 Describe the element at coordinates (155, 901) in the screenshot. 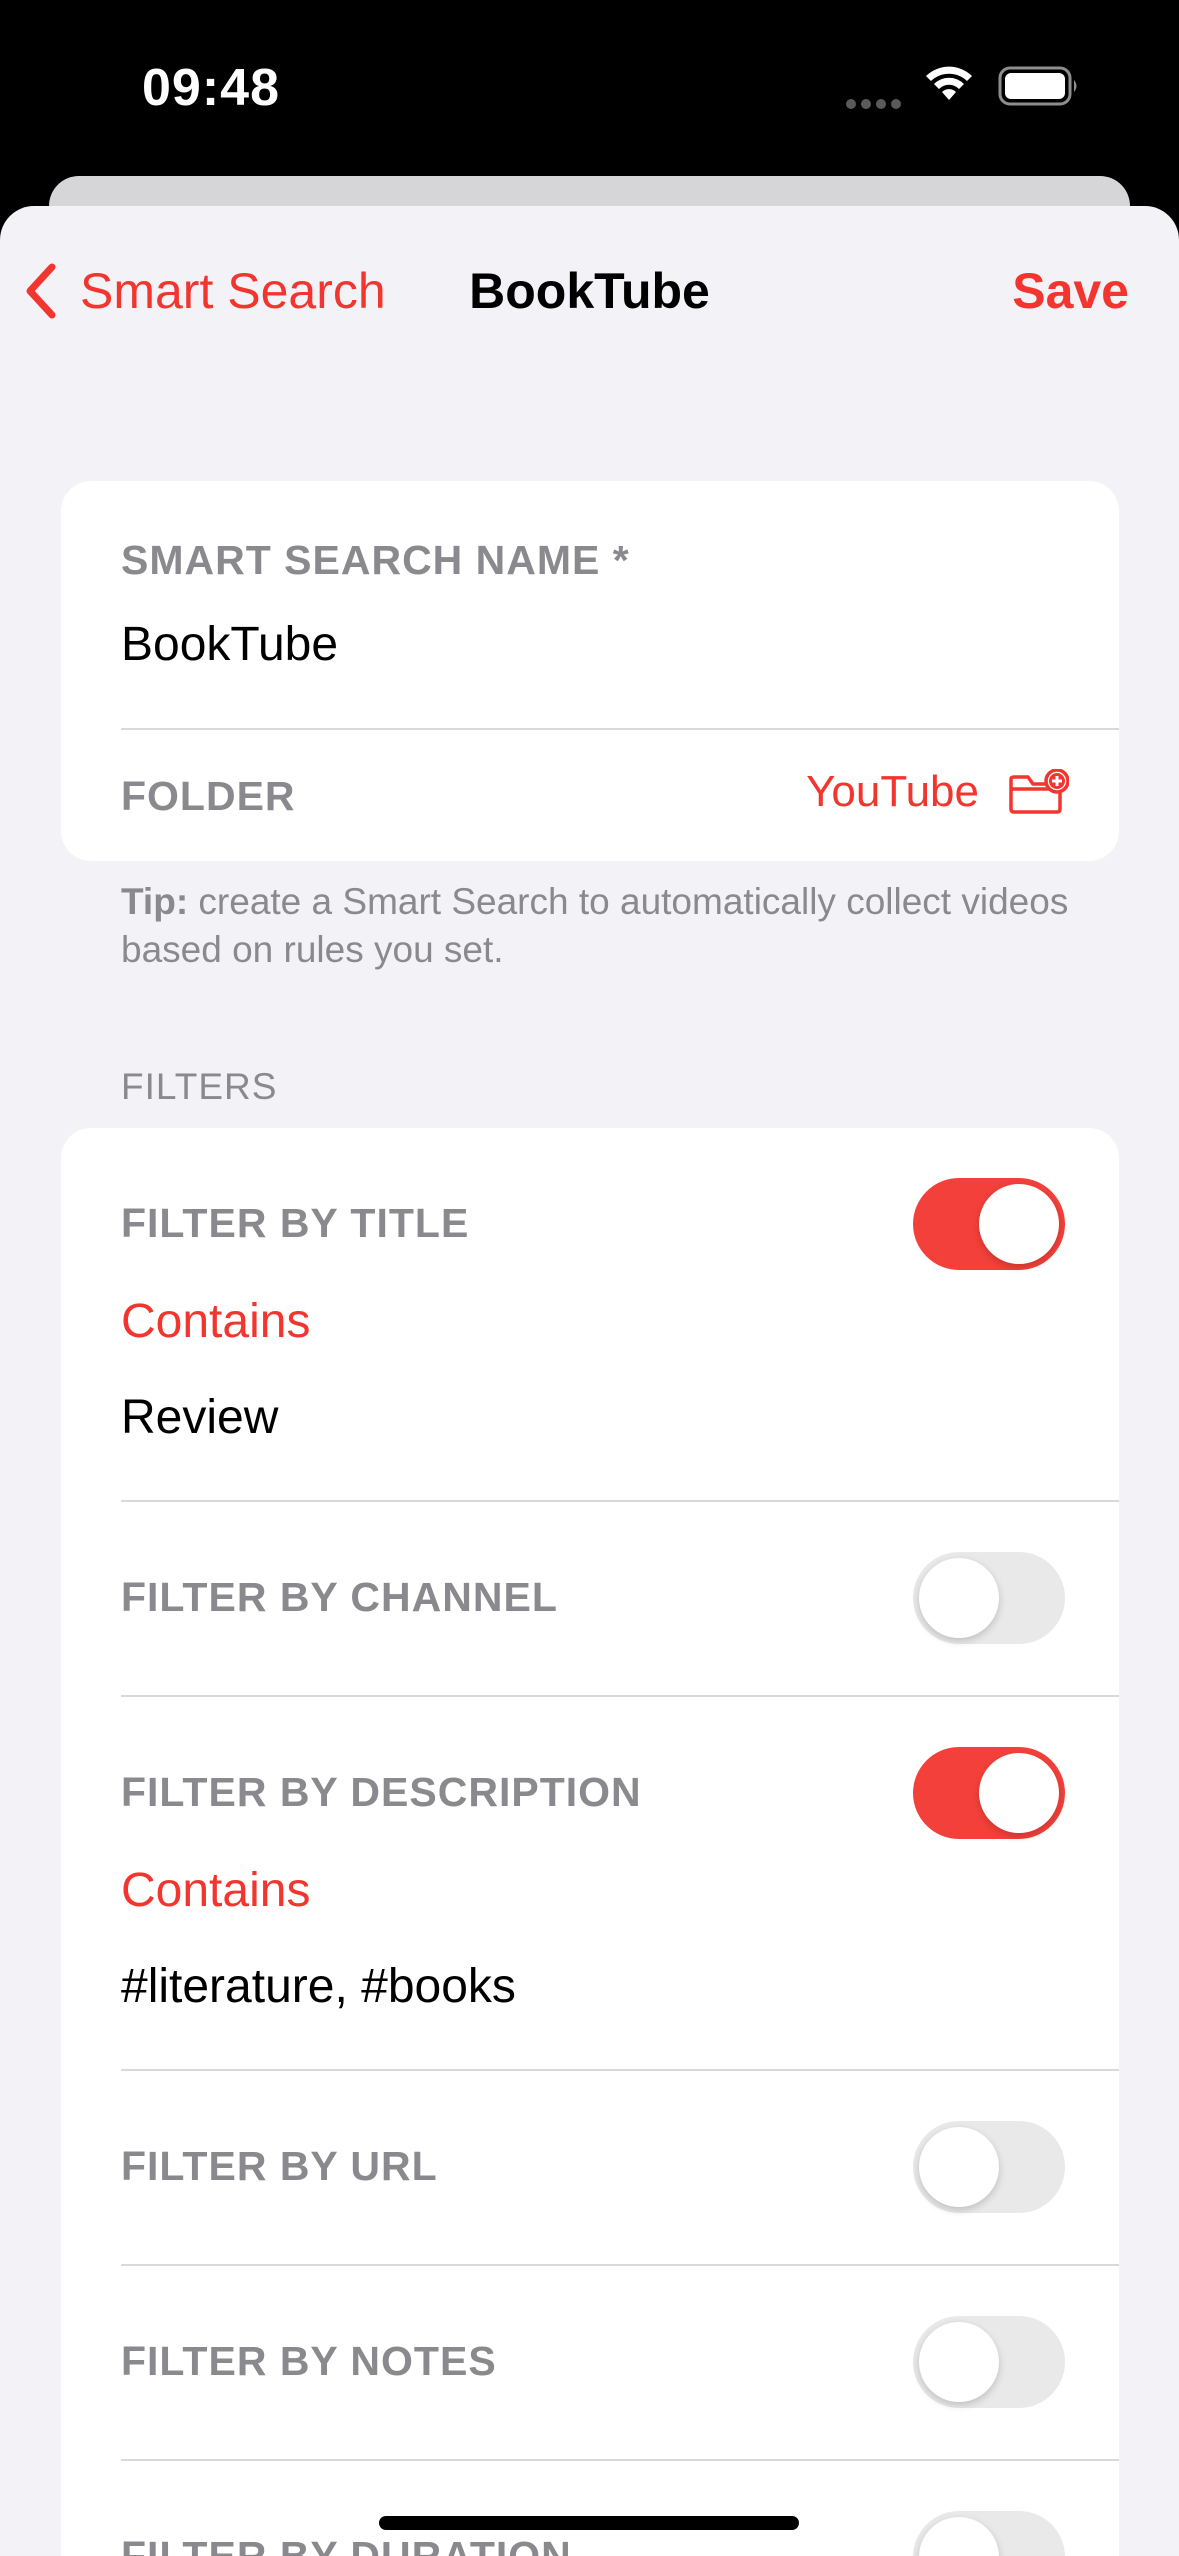

I see `tip-bold: Tip:` at that location.